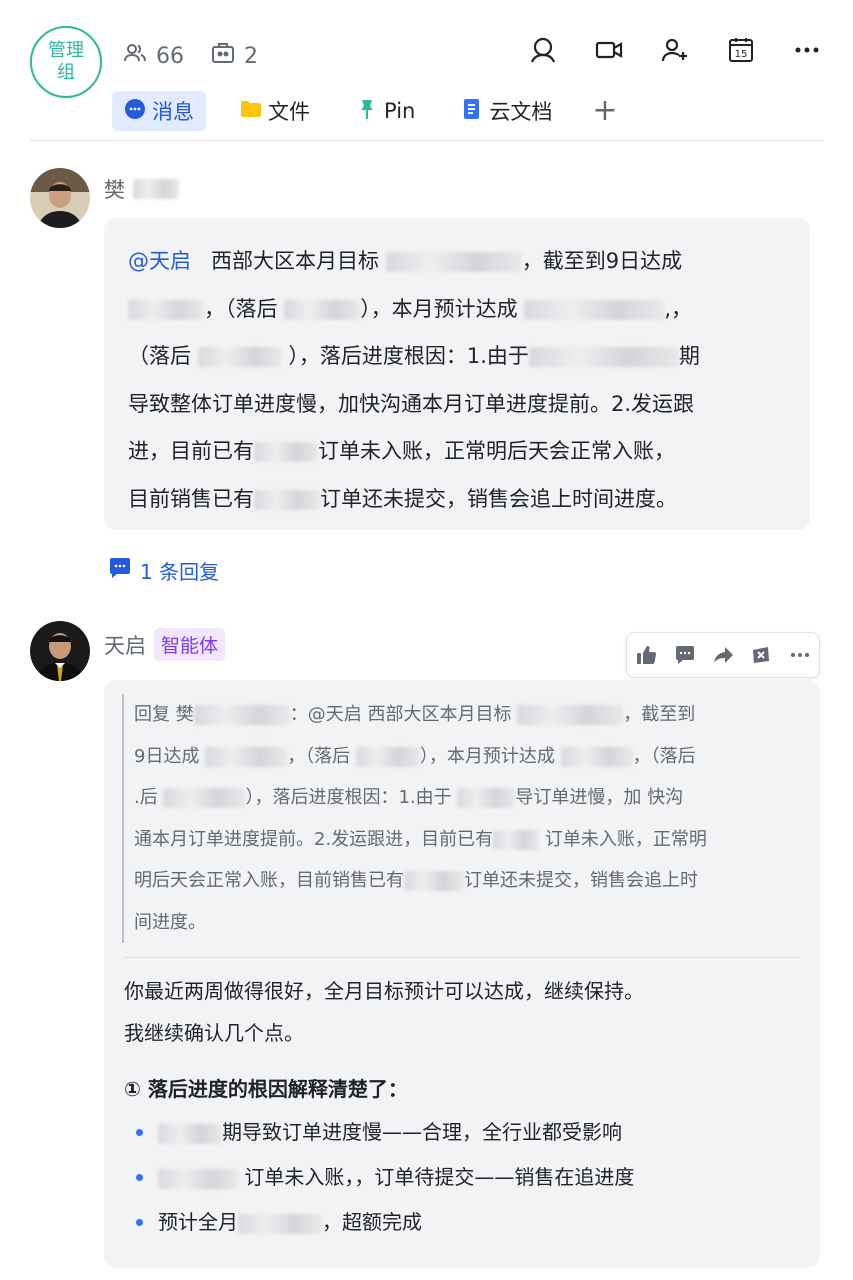  What do you see at coordinates (543, 50) in the screenshot?
I see `search-icon` at bounding box center [543, 50].